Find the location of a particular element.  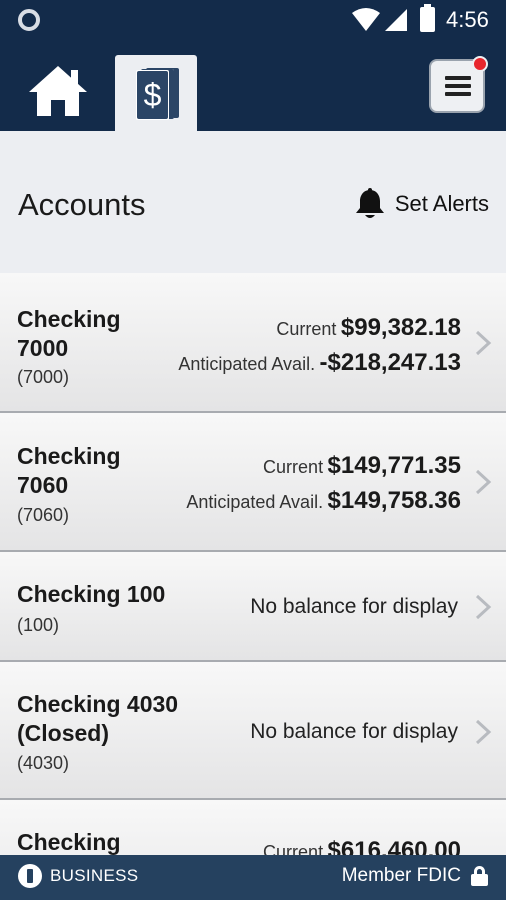

account-name: Checking 100 is located at coordinates (91, 594).